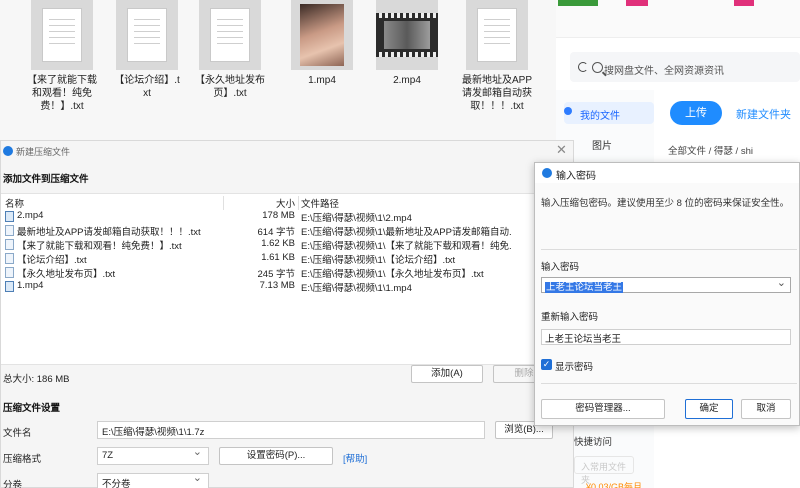  I want to click on file-tile: 【永久地址发布页】.txt, so click(230, 50).